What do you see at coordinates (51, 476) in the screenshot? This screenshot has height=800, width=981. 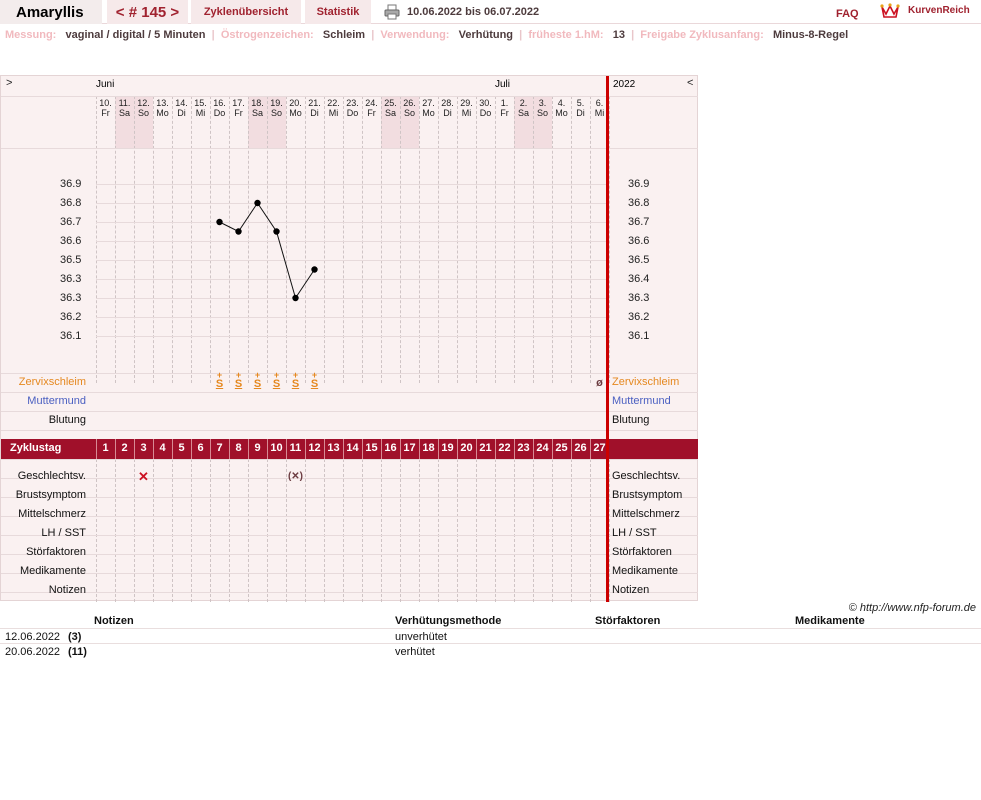 I see `row-label-left: Geschlechtsv.` at bounding box center [51, 476].